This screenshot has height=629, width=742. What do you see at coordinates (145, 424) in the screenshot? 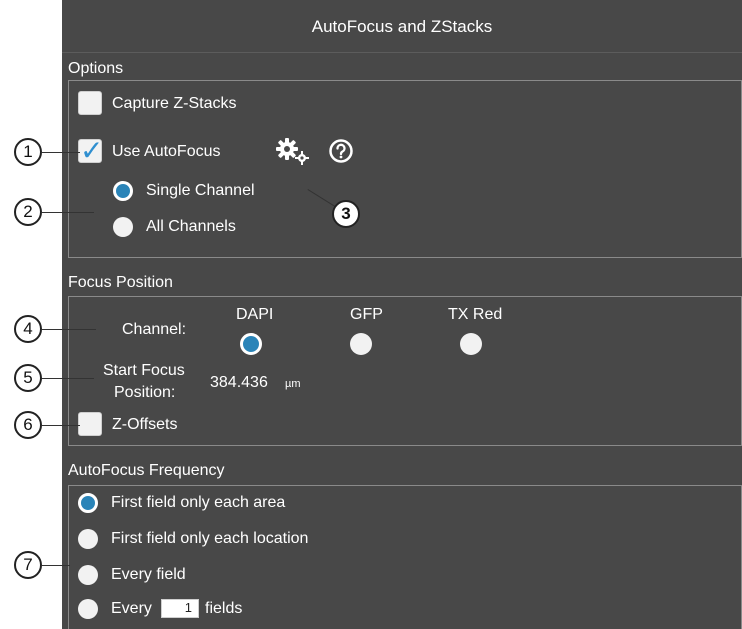
I see `zoffsets-label: Z-Offsets` at bounding box center [145, 424].